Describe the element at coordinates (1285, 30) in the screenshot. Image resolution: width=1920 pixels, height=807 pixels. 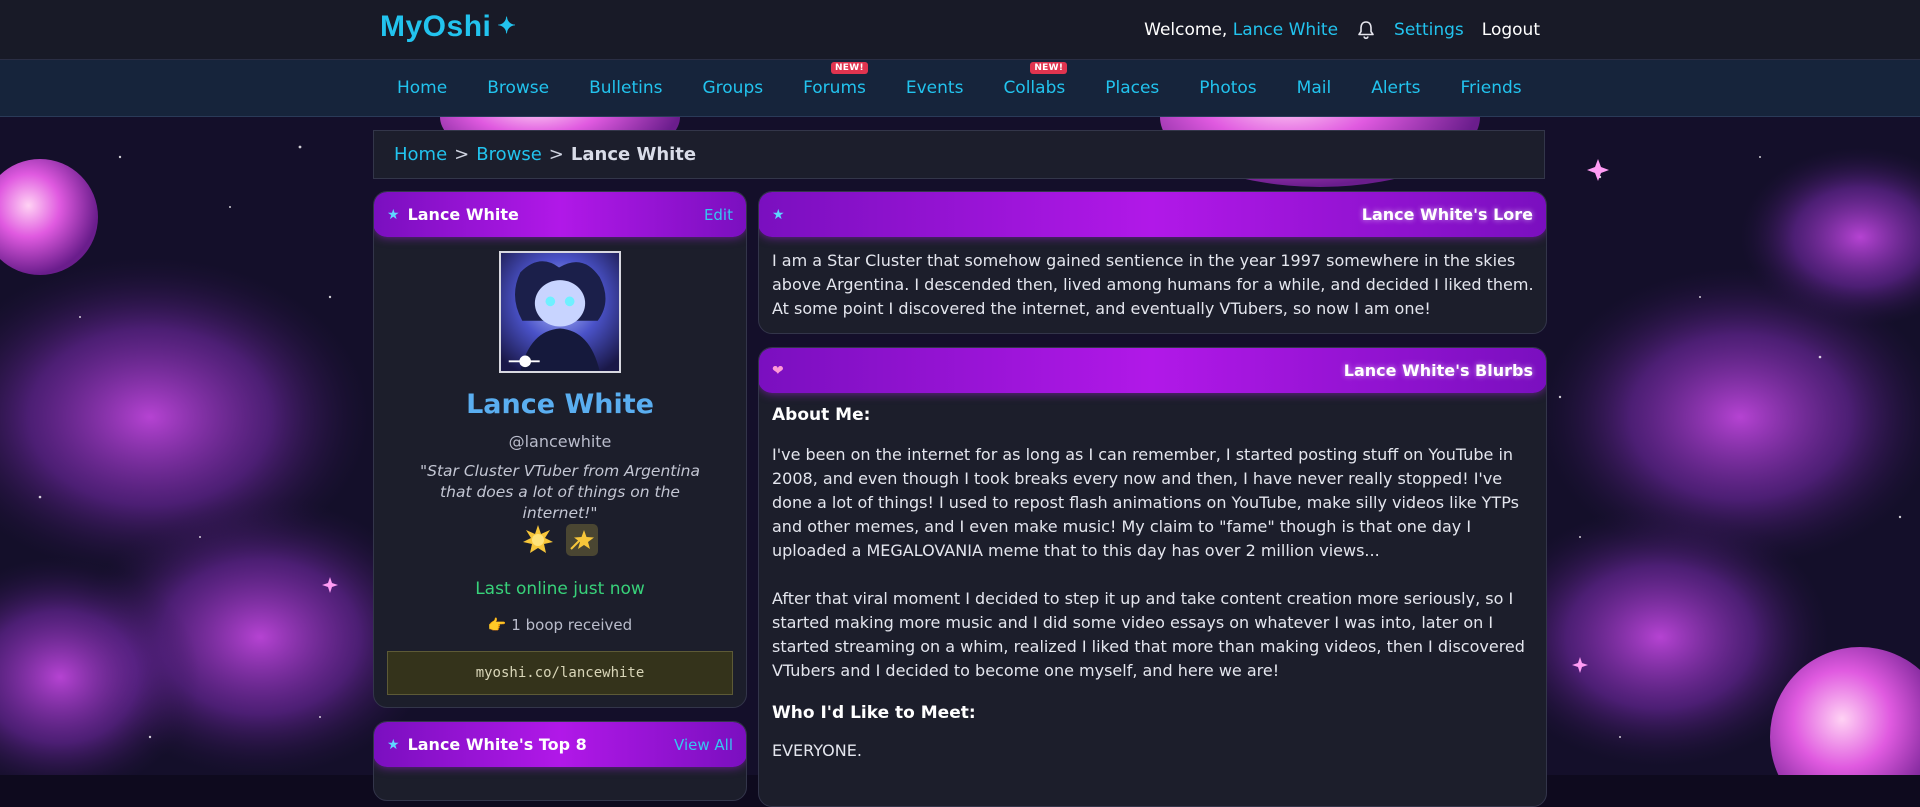
I see `username-link: Lance White` at that location.